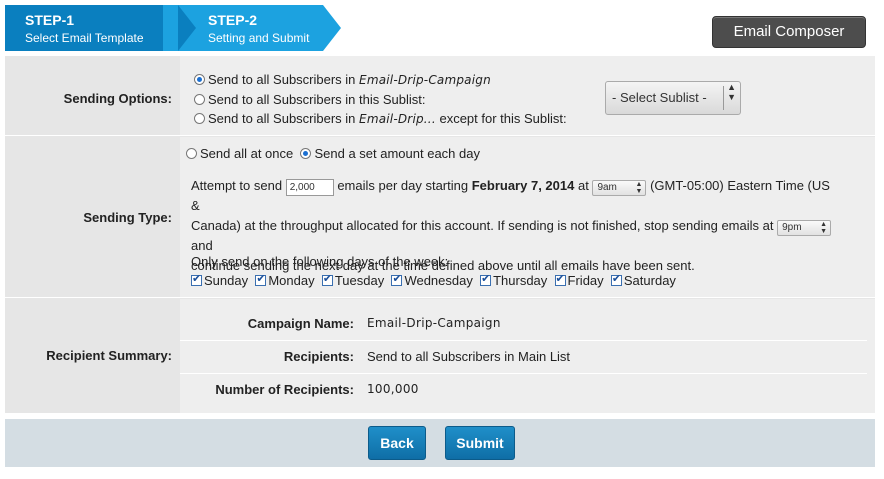 The height and width of the screenshot is (479, 884). I want to click on text: Attempt to send, so click(237, 185).